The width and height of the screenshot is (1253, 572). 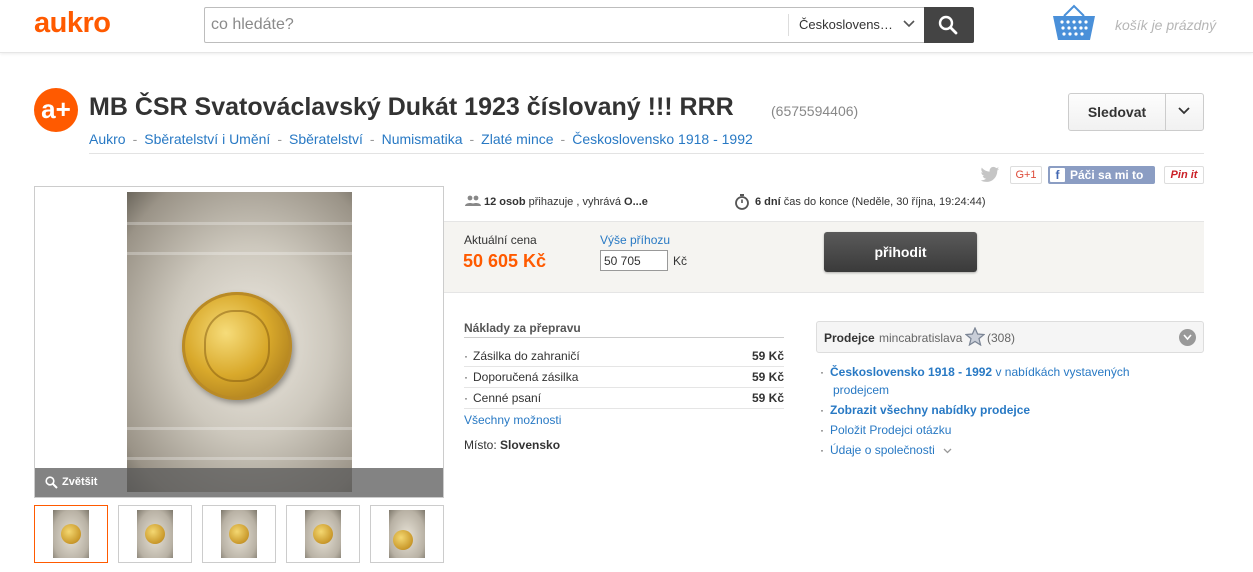 I want to click on facebook-like-button: f Páči sa mi to, so click(x=1101, y=175).